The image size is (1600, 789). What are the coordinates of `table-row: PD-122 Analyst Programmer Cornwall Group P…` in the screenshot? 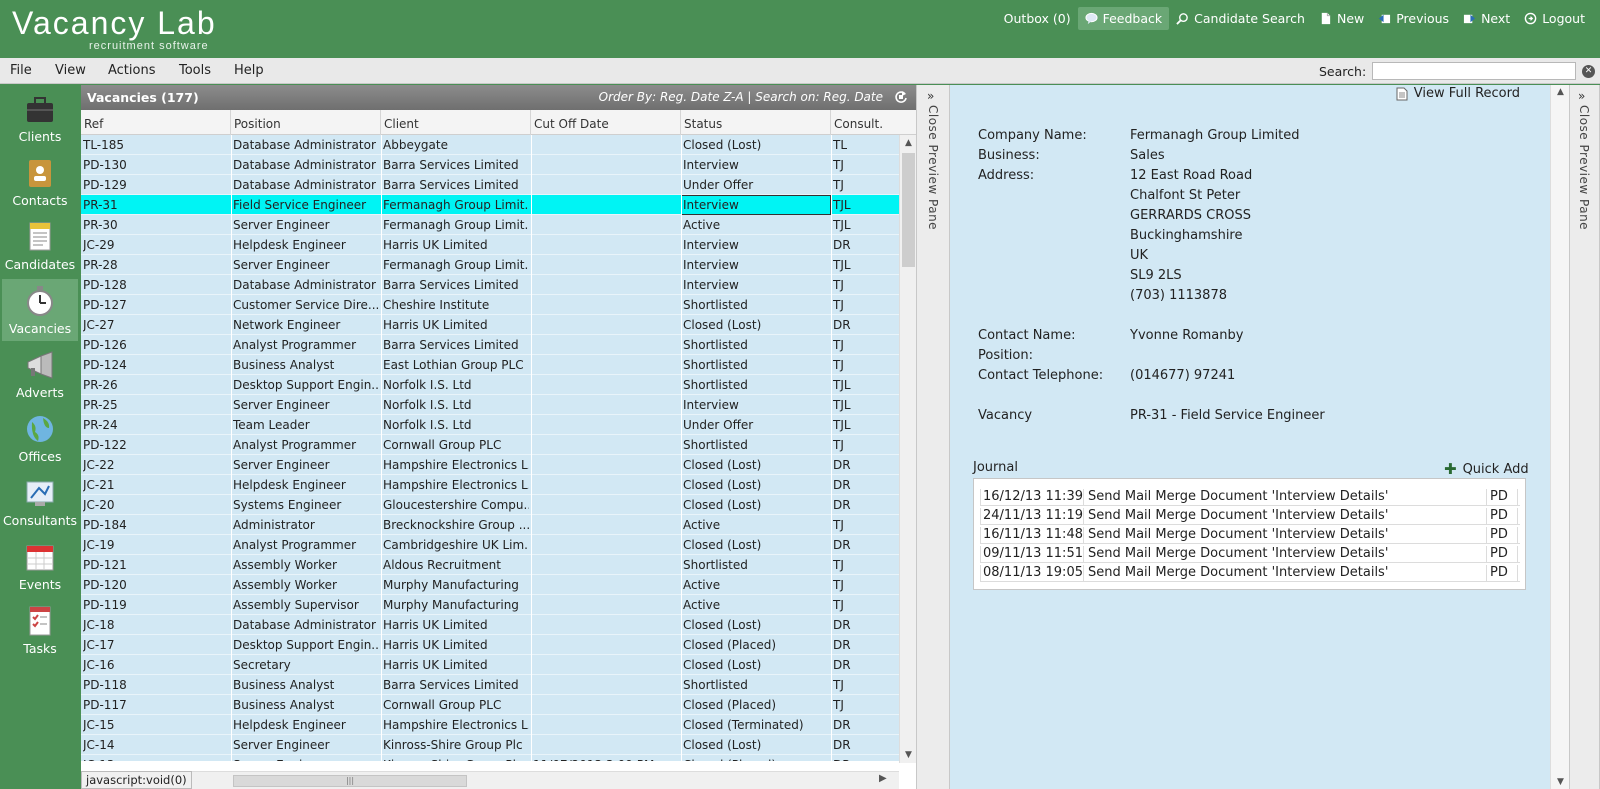 It's located at (490, 445).